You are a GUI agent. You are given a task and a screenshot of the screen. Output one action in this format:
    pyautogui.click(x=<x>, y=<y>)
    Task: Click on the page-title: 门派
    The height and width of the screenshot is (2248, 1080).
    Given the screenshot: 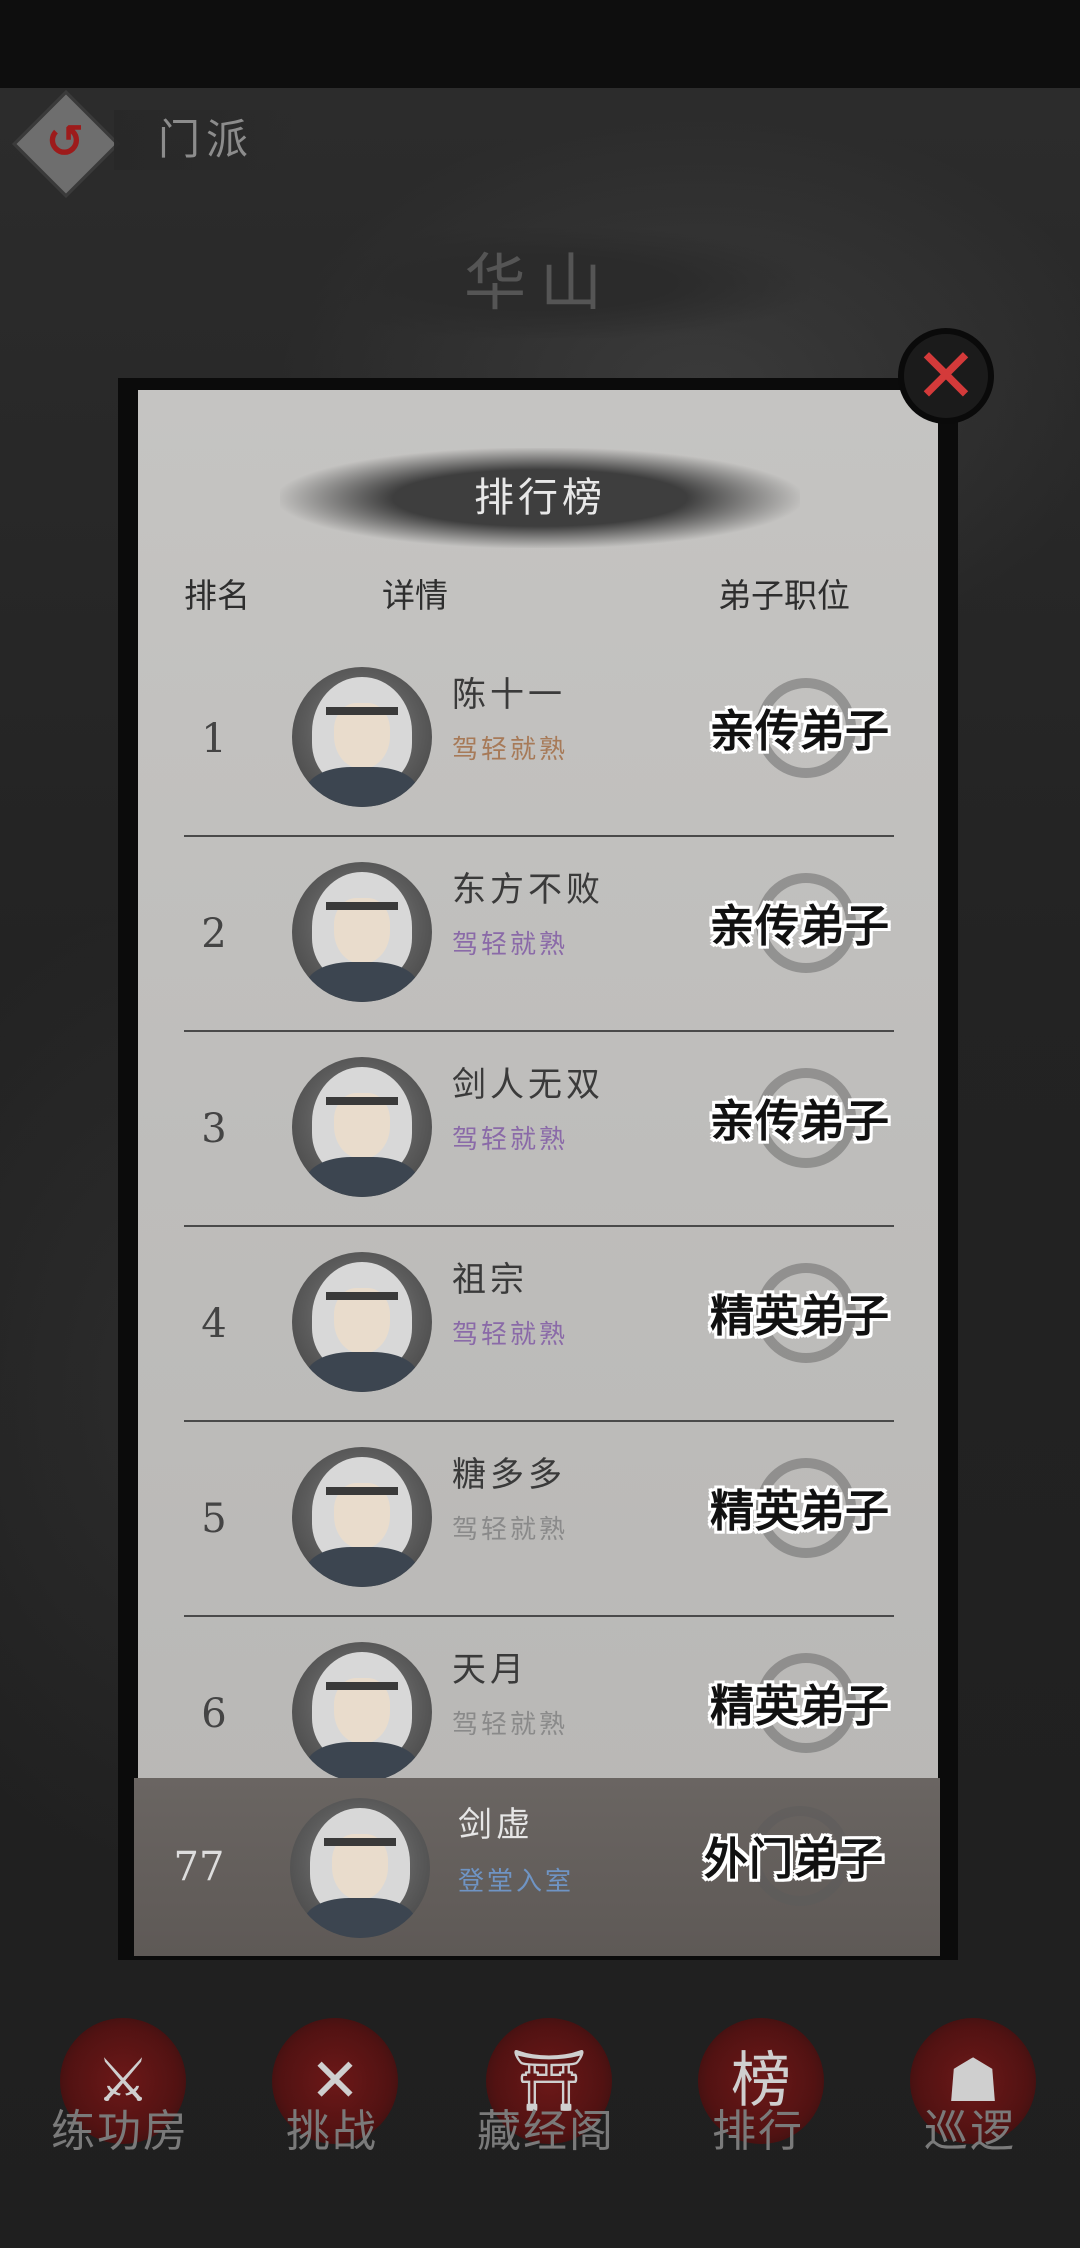 What is the action you would take?
    pyautogui.click(x=204, y=140)
    